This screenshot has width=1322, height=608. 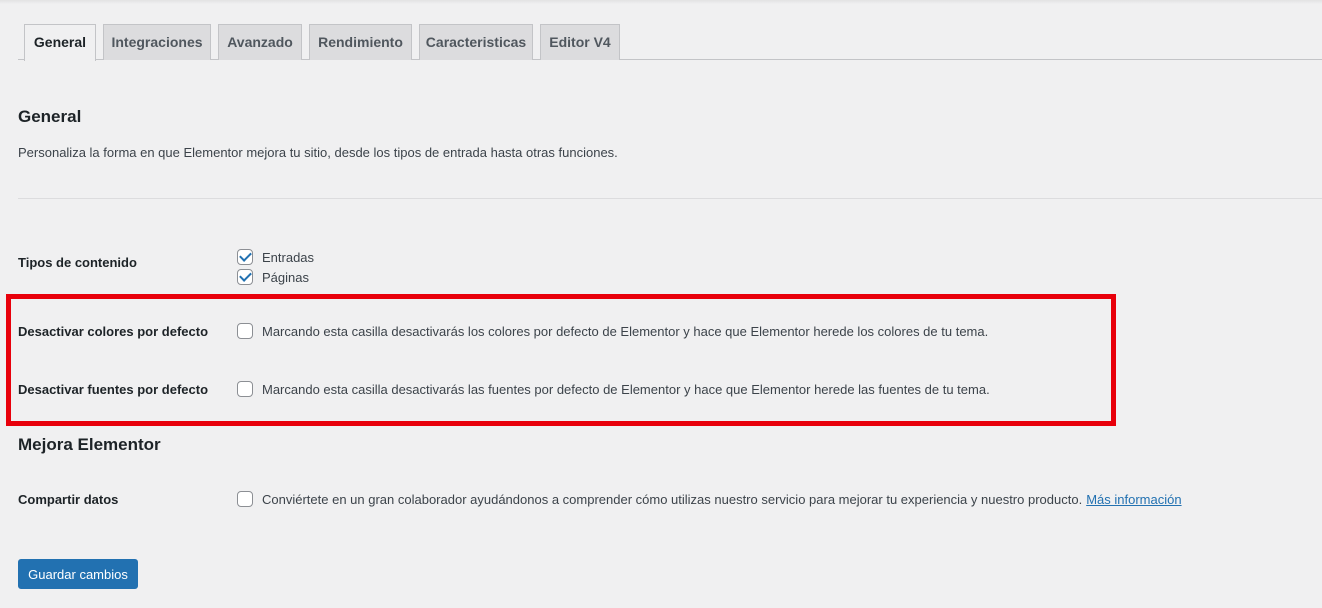 I want to click on tab-general: General, so click(x=60, y=42).